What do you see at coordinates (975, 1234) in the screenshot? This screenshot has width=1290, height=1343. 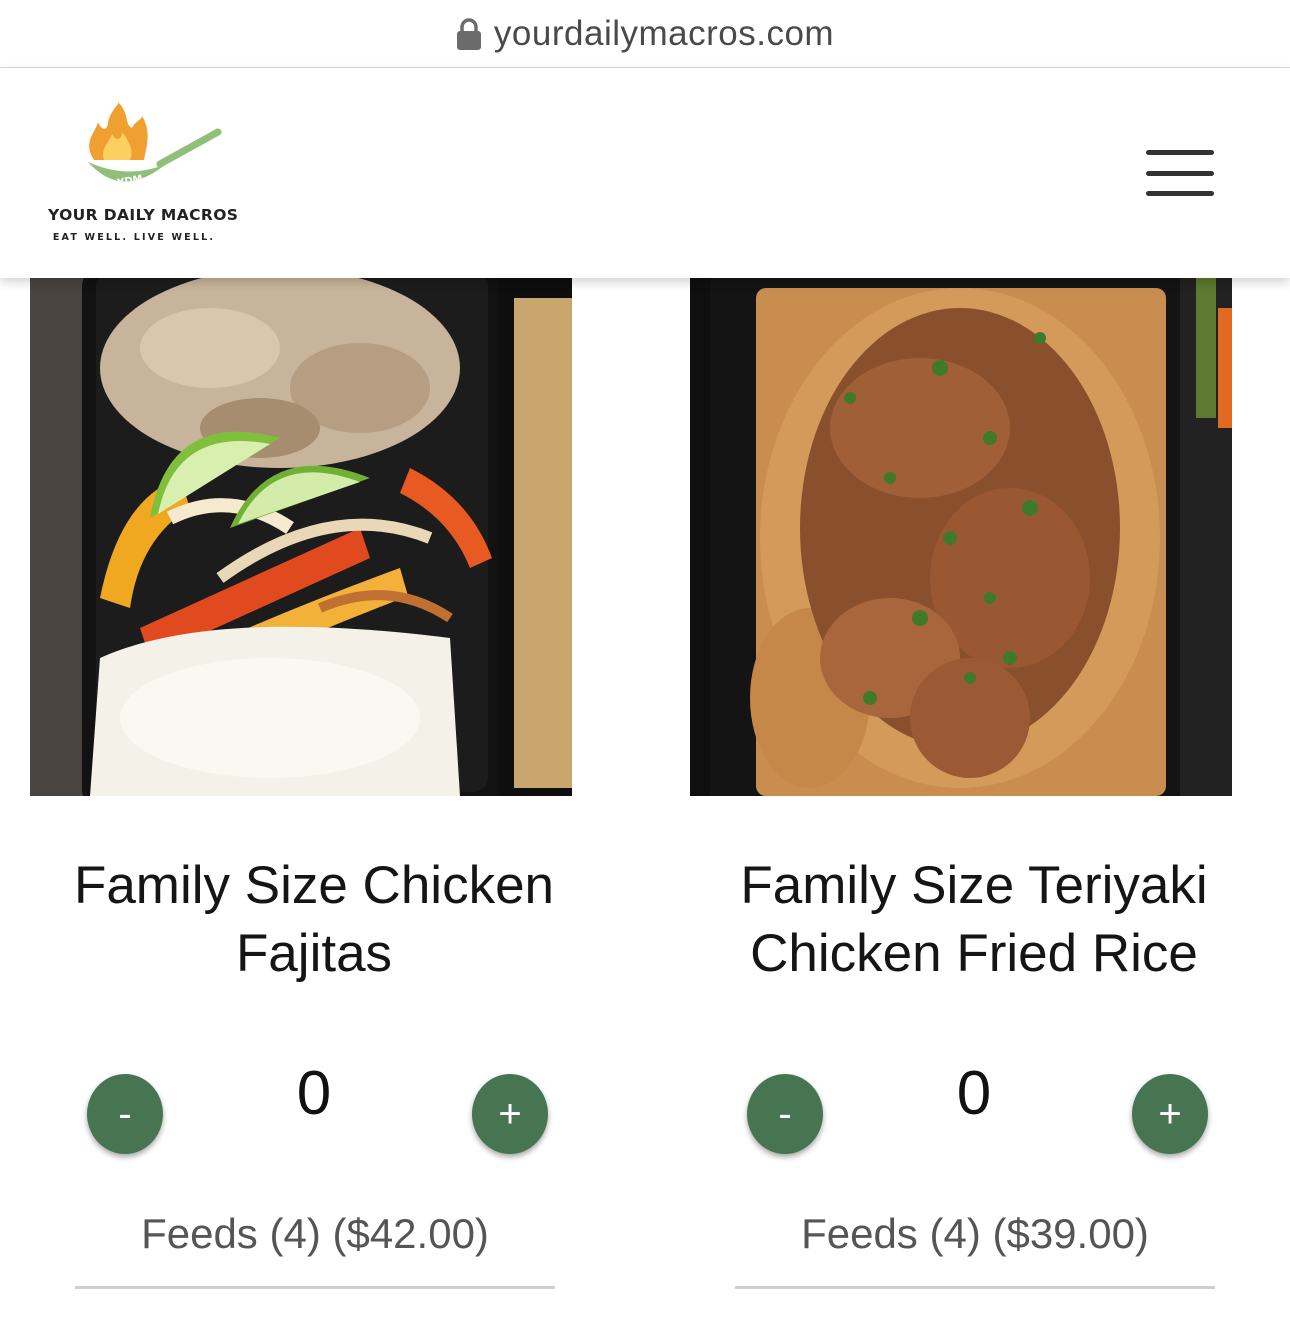 I see `feeds-price-select: Feeds (4) ($39.00)` at bounding box center [975, 1234].